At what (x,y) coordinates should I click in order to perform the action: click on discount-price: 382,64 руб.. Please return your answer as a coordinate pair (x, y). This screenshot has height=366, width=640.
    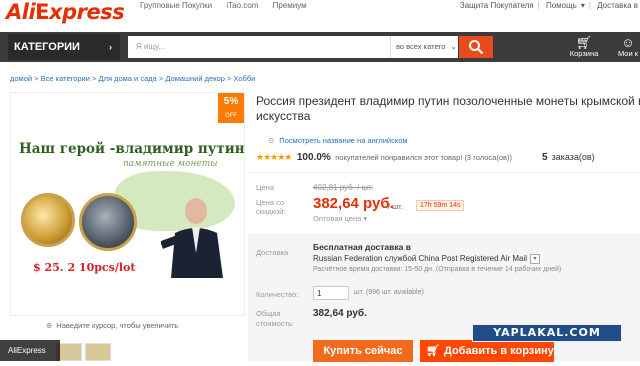
    Looking at the image, I should click on (353, 203).